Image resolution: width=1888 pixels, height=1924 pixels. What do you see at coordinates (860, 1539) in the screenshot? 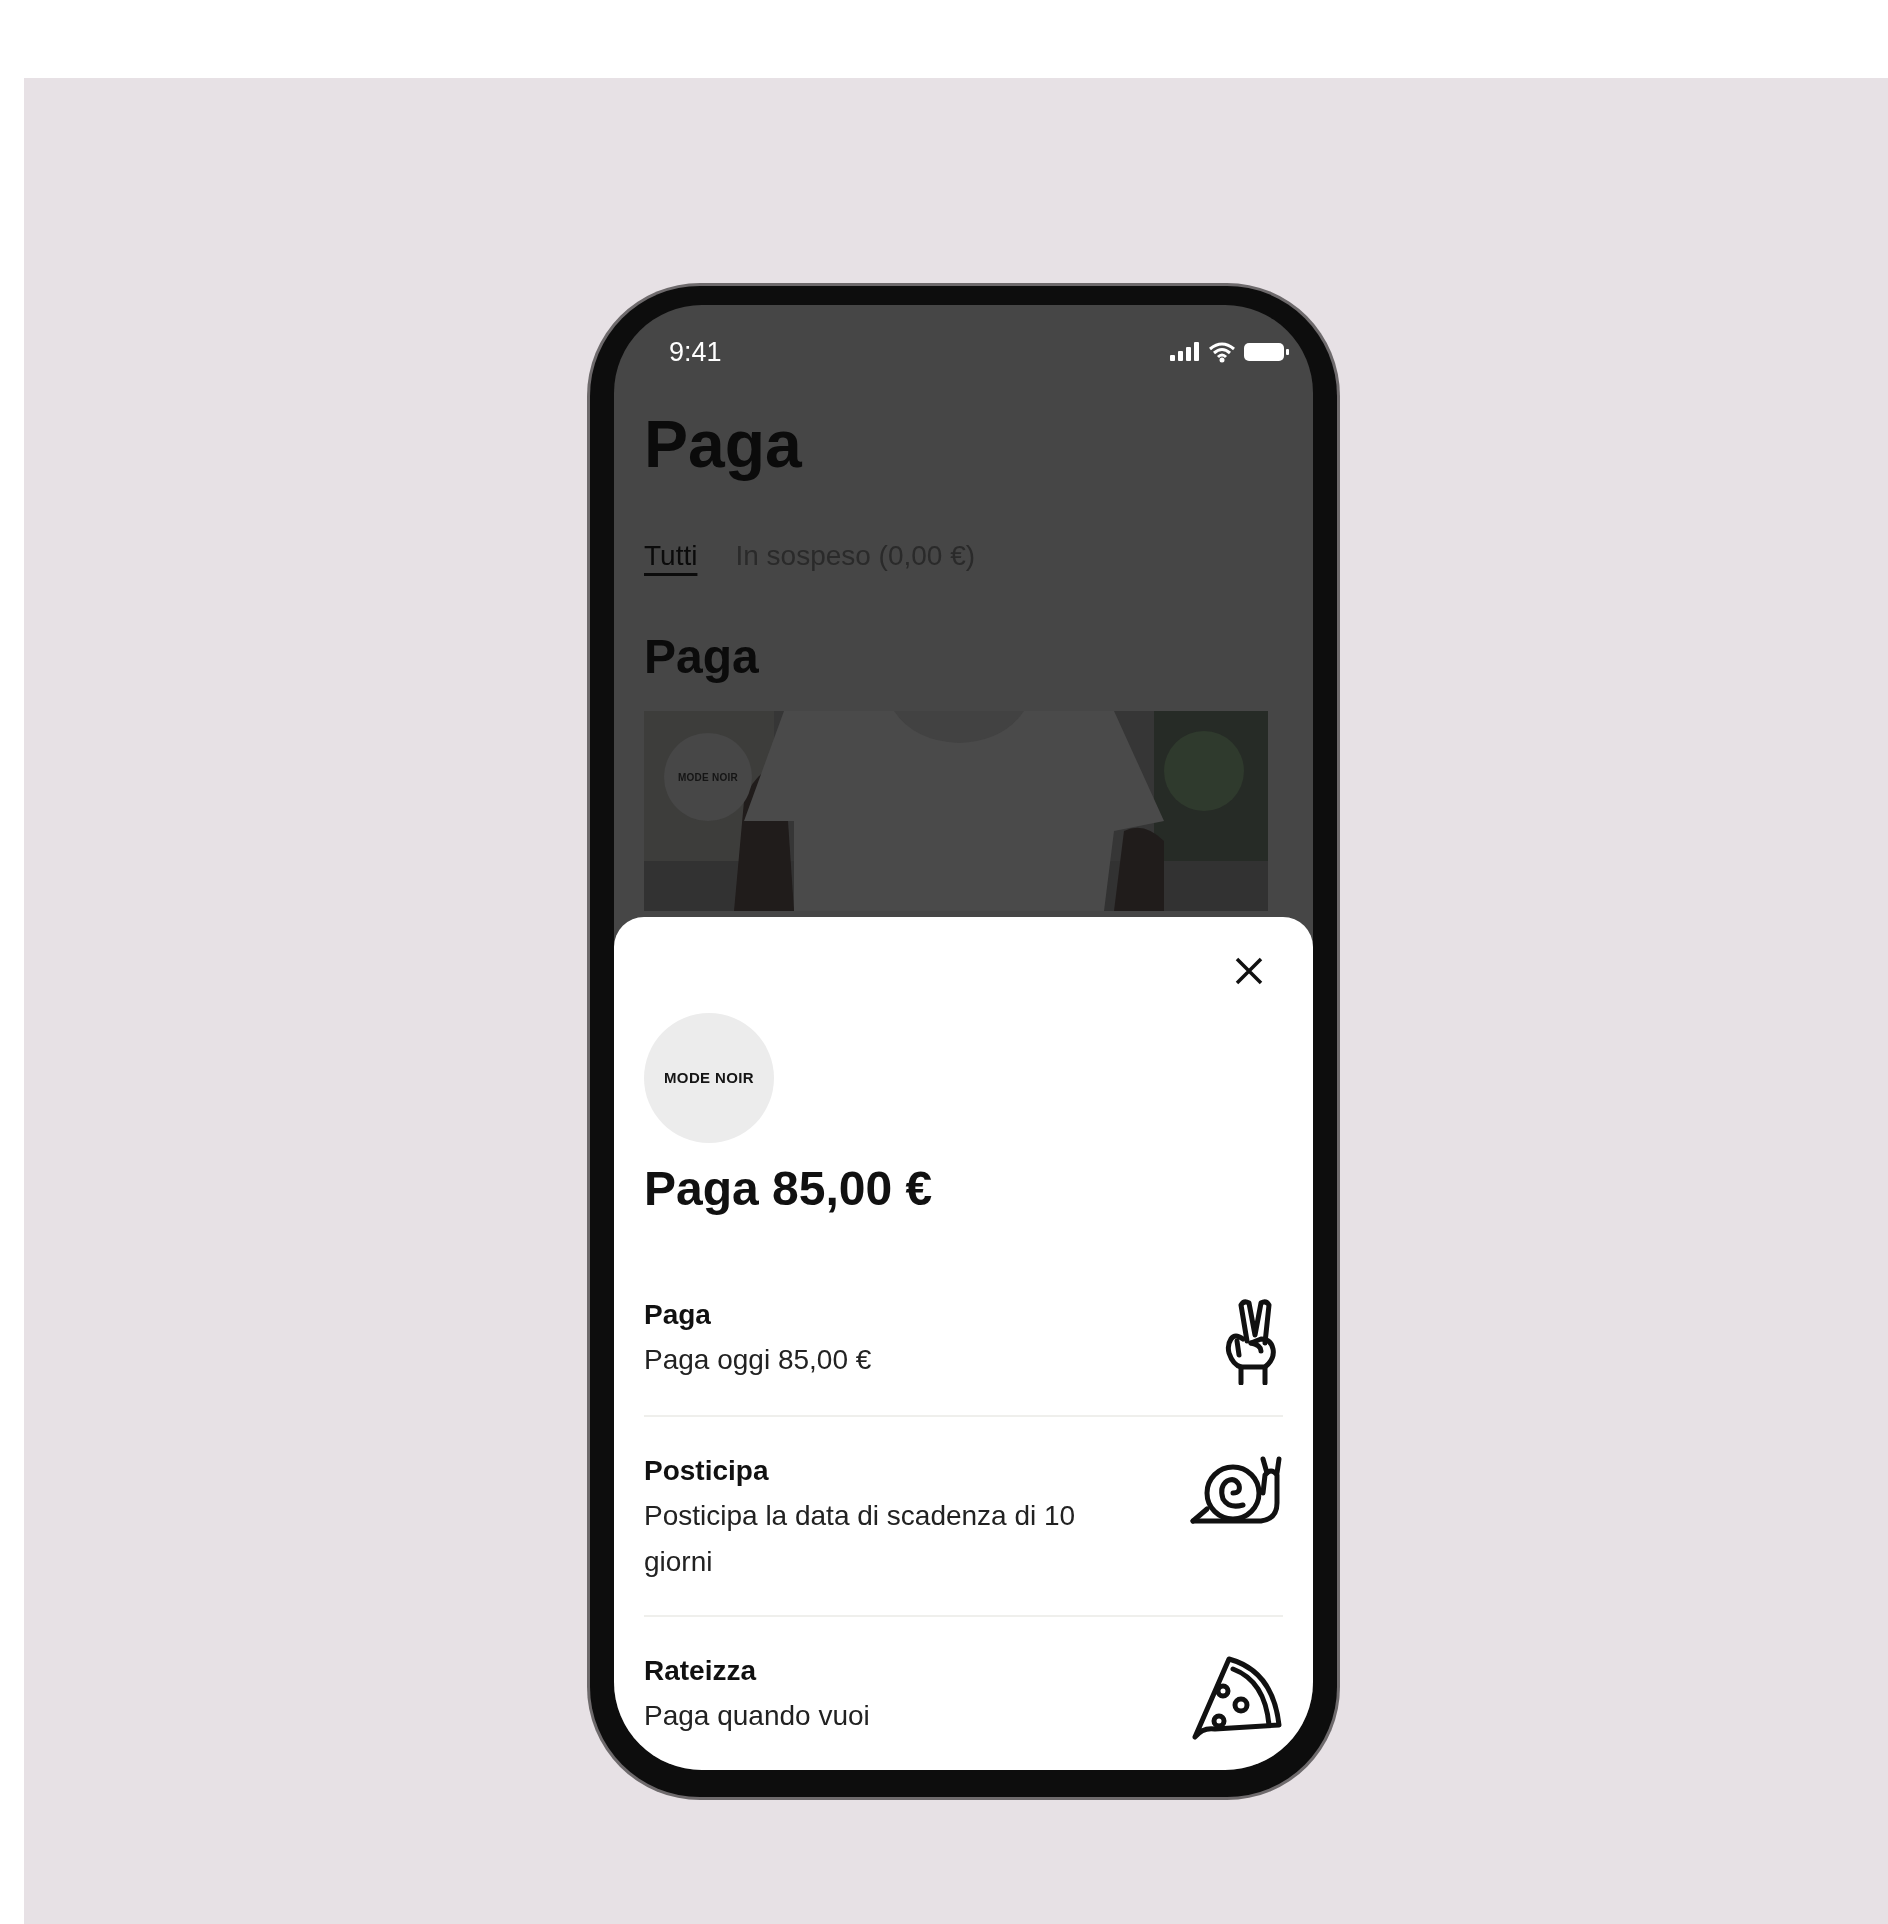
I see `option-description: Posticipa la data di scadenza di 10 giorni` at bounding box center [860, 1539].